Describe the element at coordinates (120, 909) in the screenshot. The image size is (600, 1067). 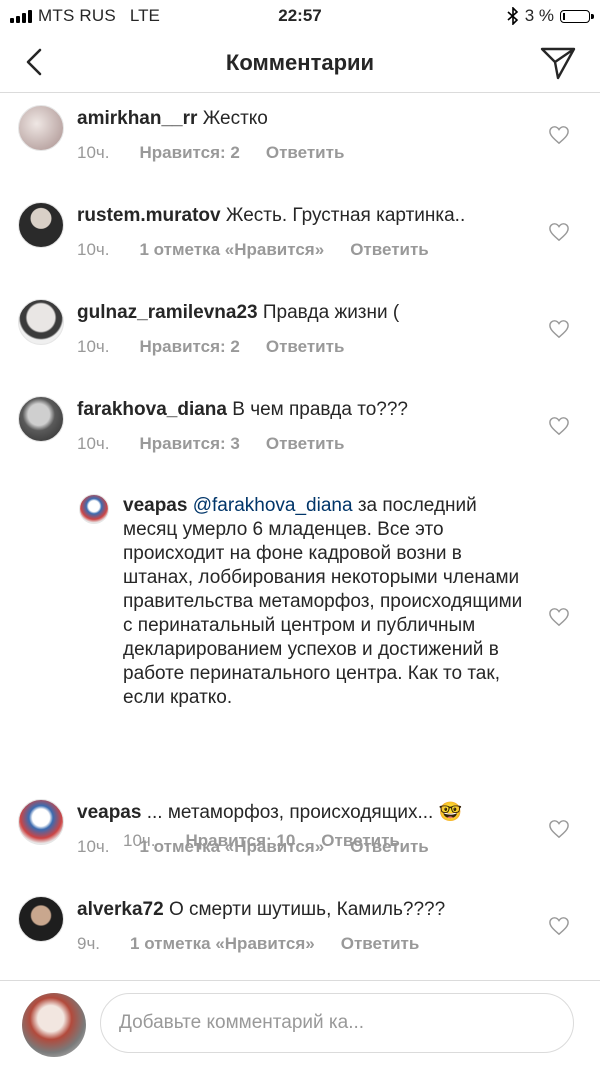
I see `comment-username: alverka72` at that location.